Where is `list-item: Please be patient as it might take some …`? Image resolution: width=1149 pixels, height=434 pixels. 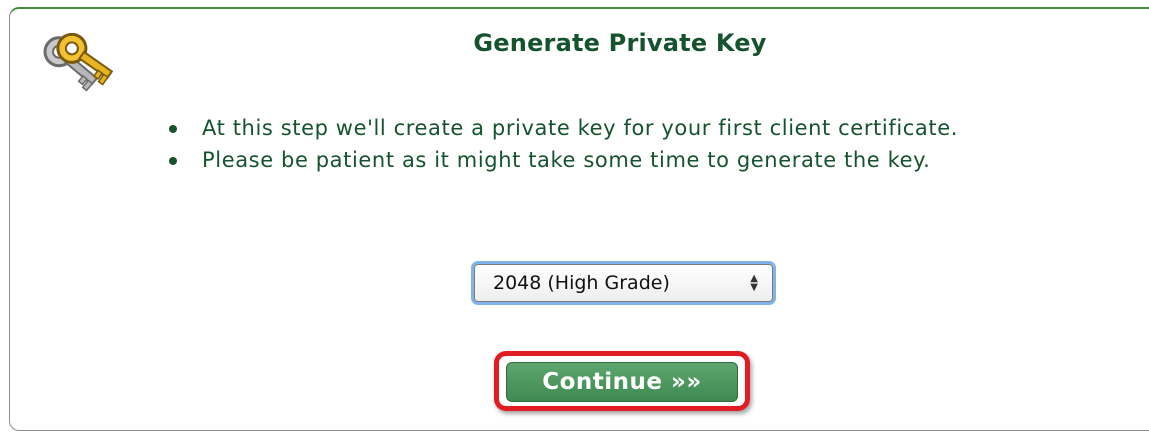 list-item: Please be patient as it might take some … is located at coordinates (561, 160).